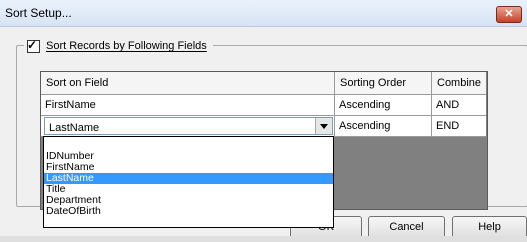 This screenshot has height=242, width=527. I want to click on checkmark-icon: ✓, so click(32, 44).